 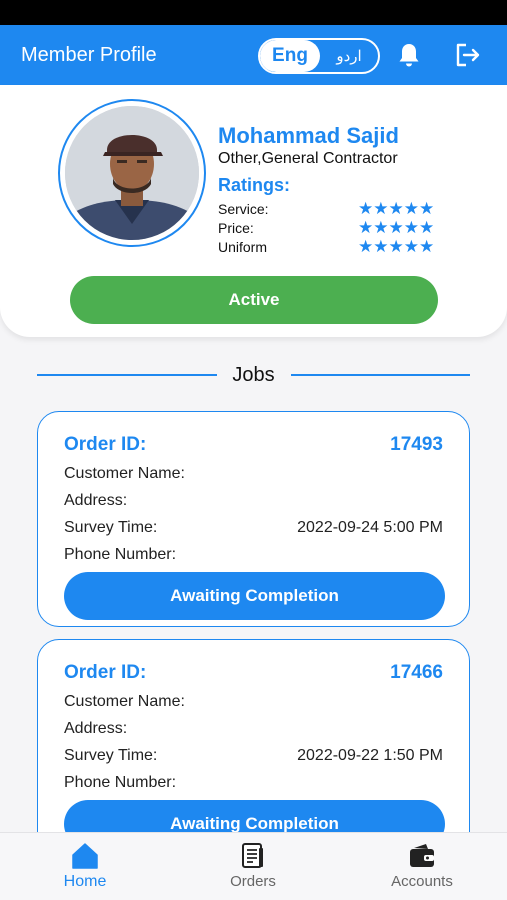 I want to click on member-role: Other,General Contractor, so click(x=308, y=158).